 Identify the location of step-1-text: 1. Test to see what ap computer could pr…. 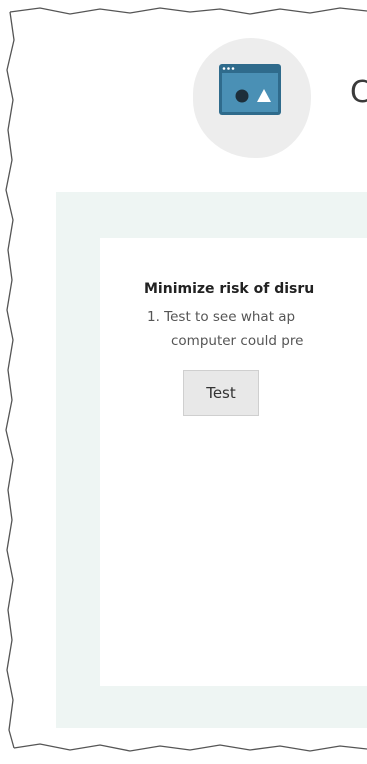
(225, 329).